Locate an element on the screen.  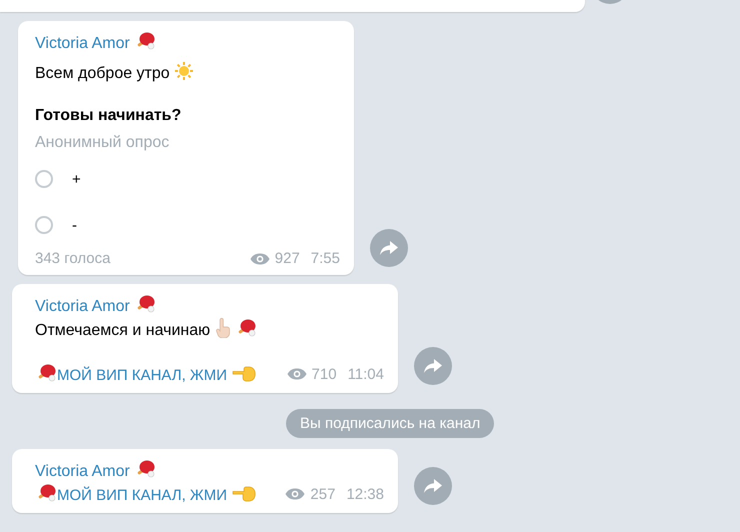
poll-question: Готовы начинать? is located at coordinates (108, 116).